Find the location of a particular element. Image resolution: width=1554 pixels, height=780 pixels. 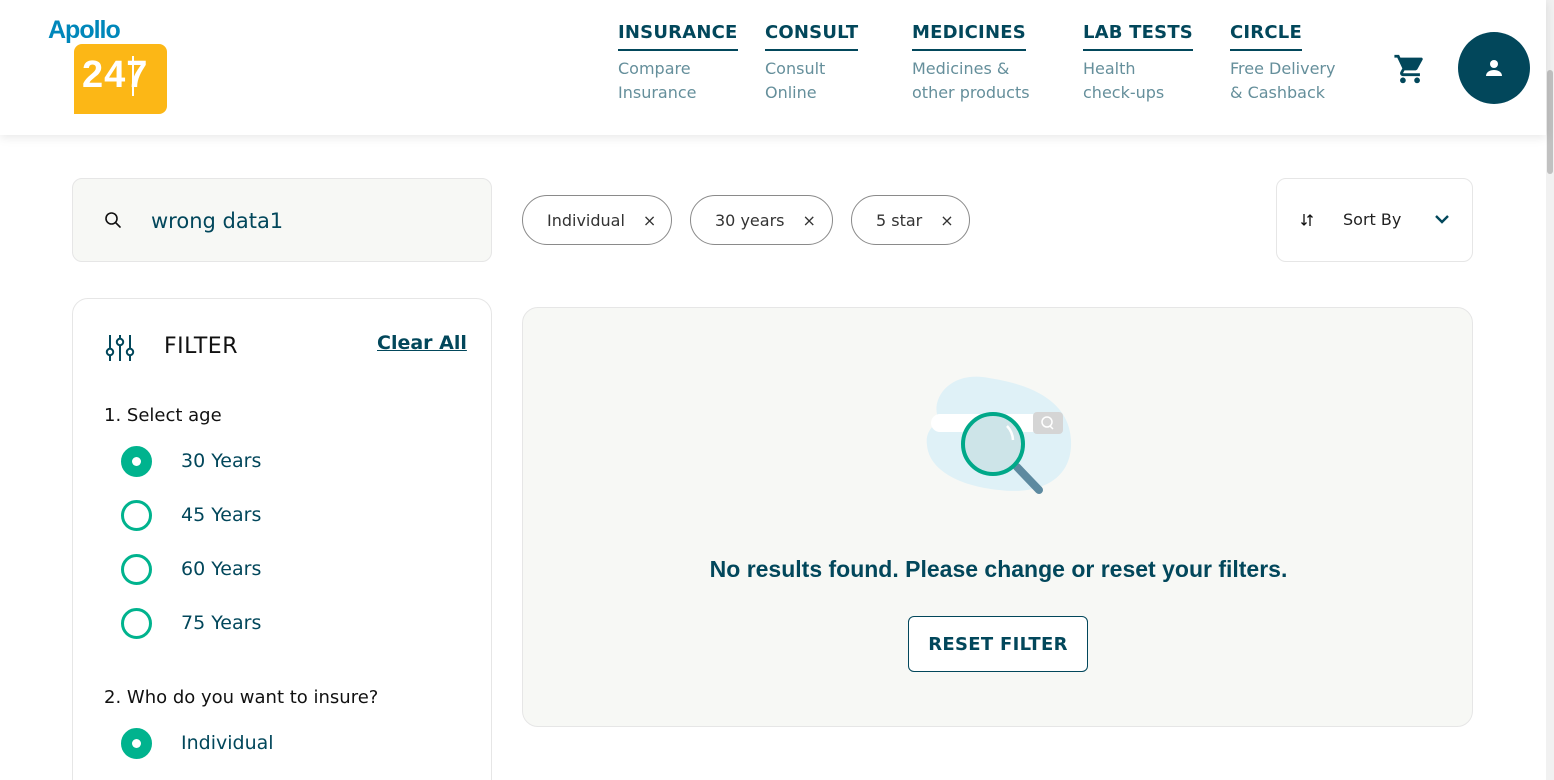

filter-chip-individual: Individual × is located at coordinates (597, 220).